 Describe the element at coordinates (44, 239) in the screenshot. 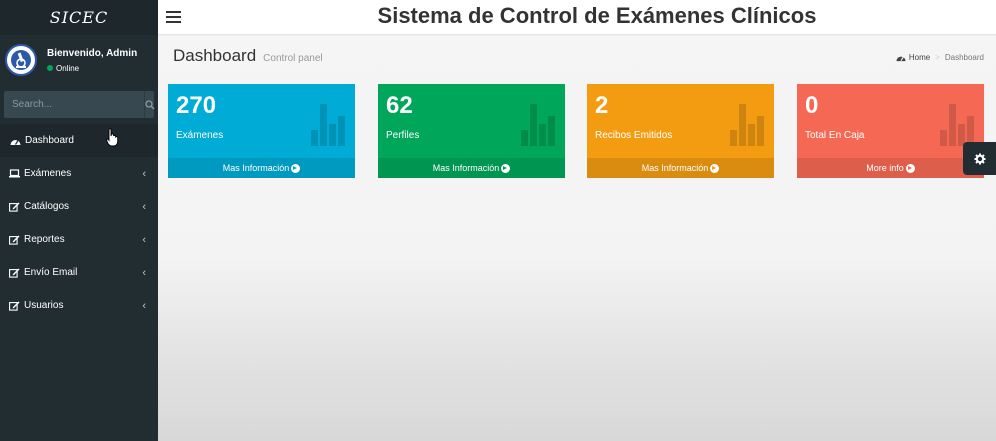

I see `sidebar-item-label: Reportes` at that location.